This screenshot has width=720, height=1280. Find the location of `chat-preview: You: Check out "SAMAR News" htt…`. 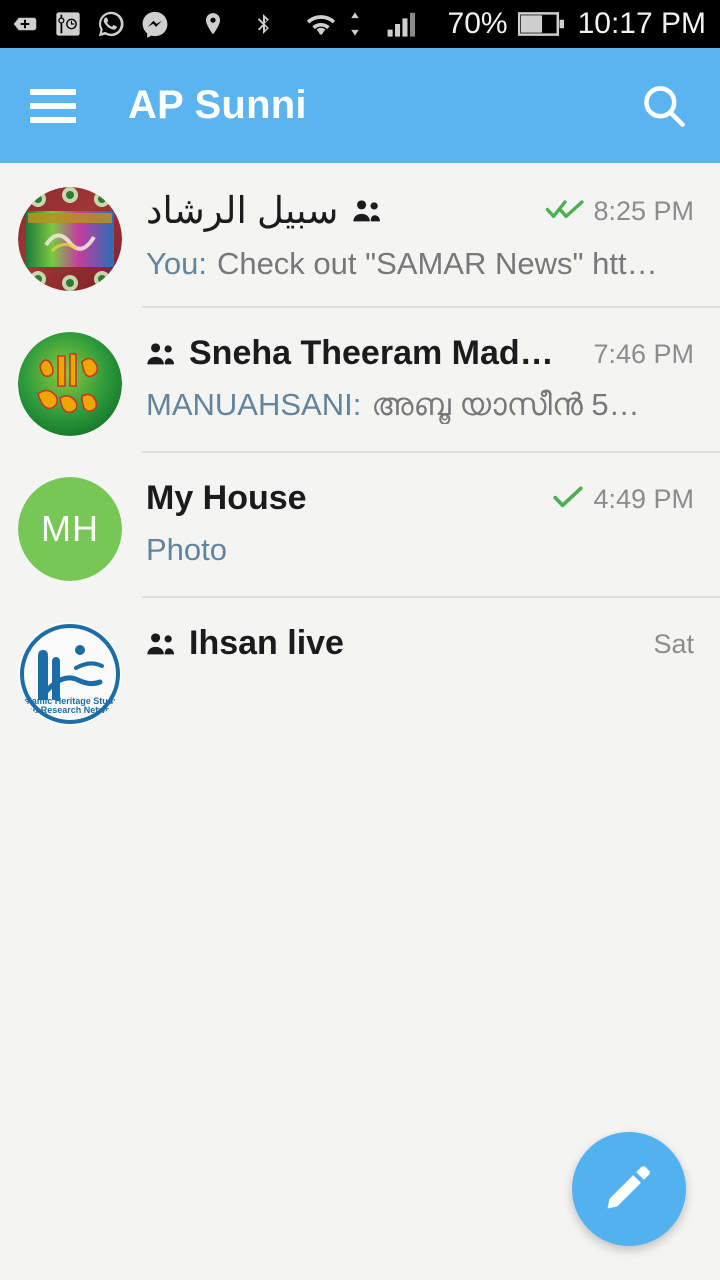

chat-preview: You: Check out "SAMAR News" htt… is located at coordinates (420, 264).